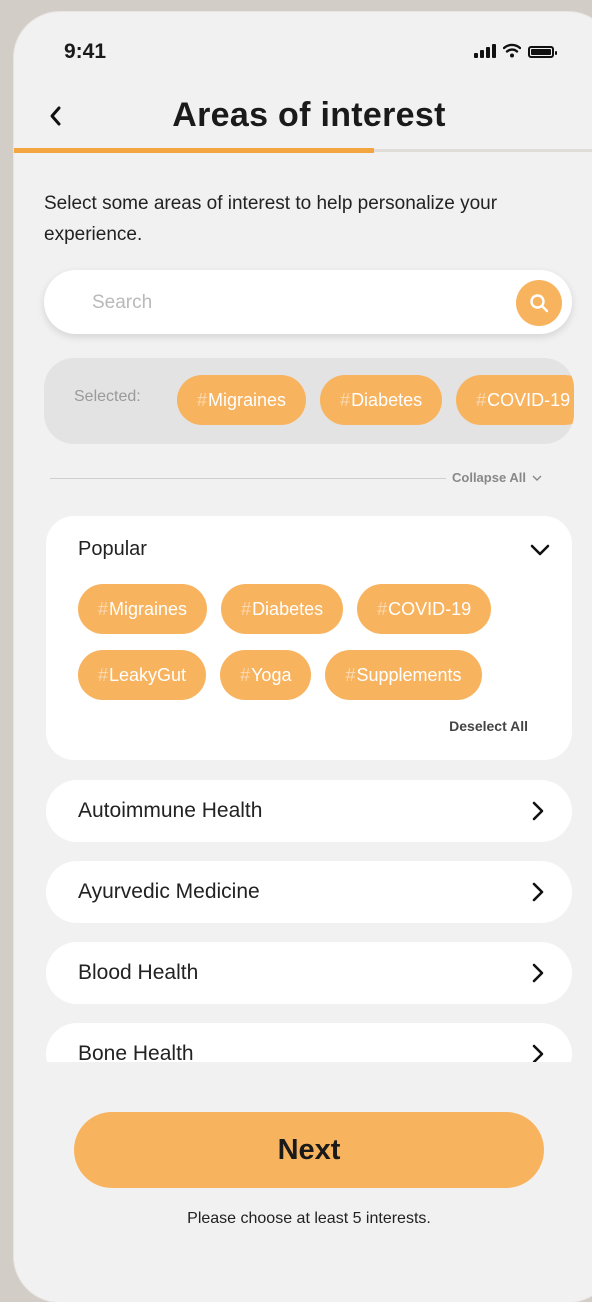 The width and height of the screenshot is (592, 1302). What do you see at coordinates (169, 891) in the screenshot?
I see `category-label: Ayurvedic Medicine` at bounding box center [169, 891].